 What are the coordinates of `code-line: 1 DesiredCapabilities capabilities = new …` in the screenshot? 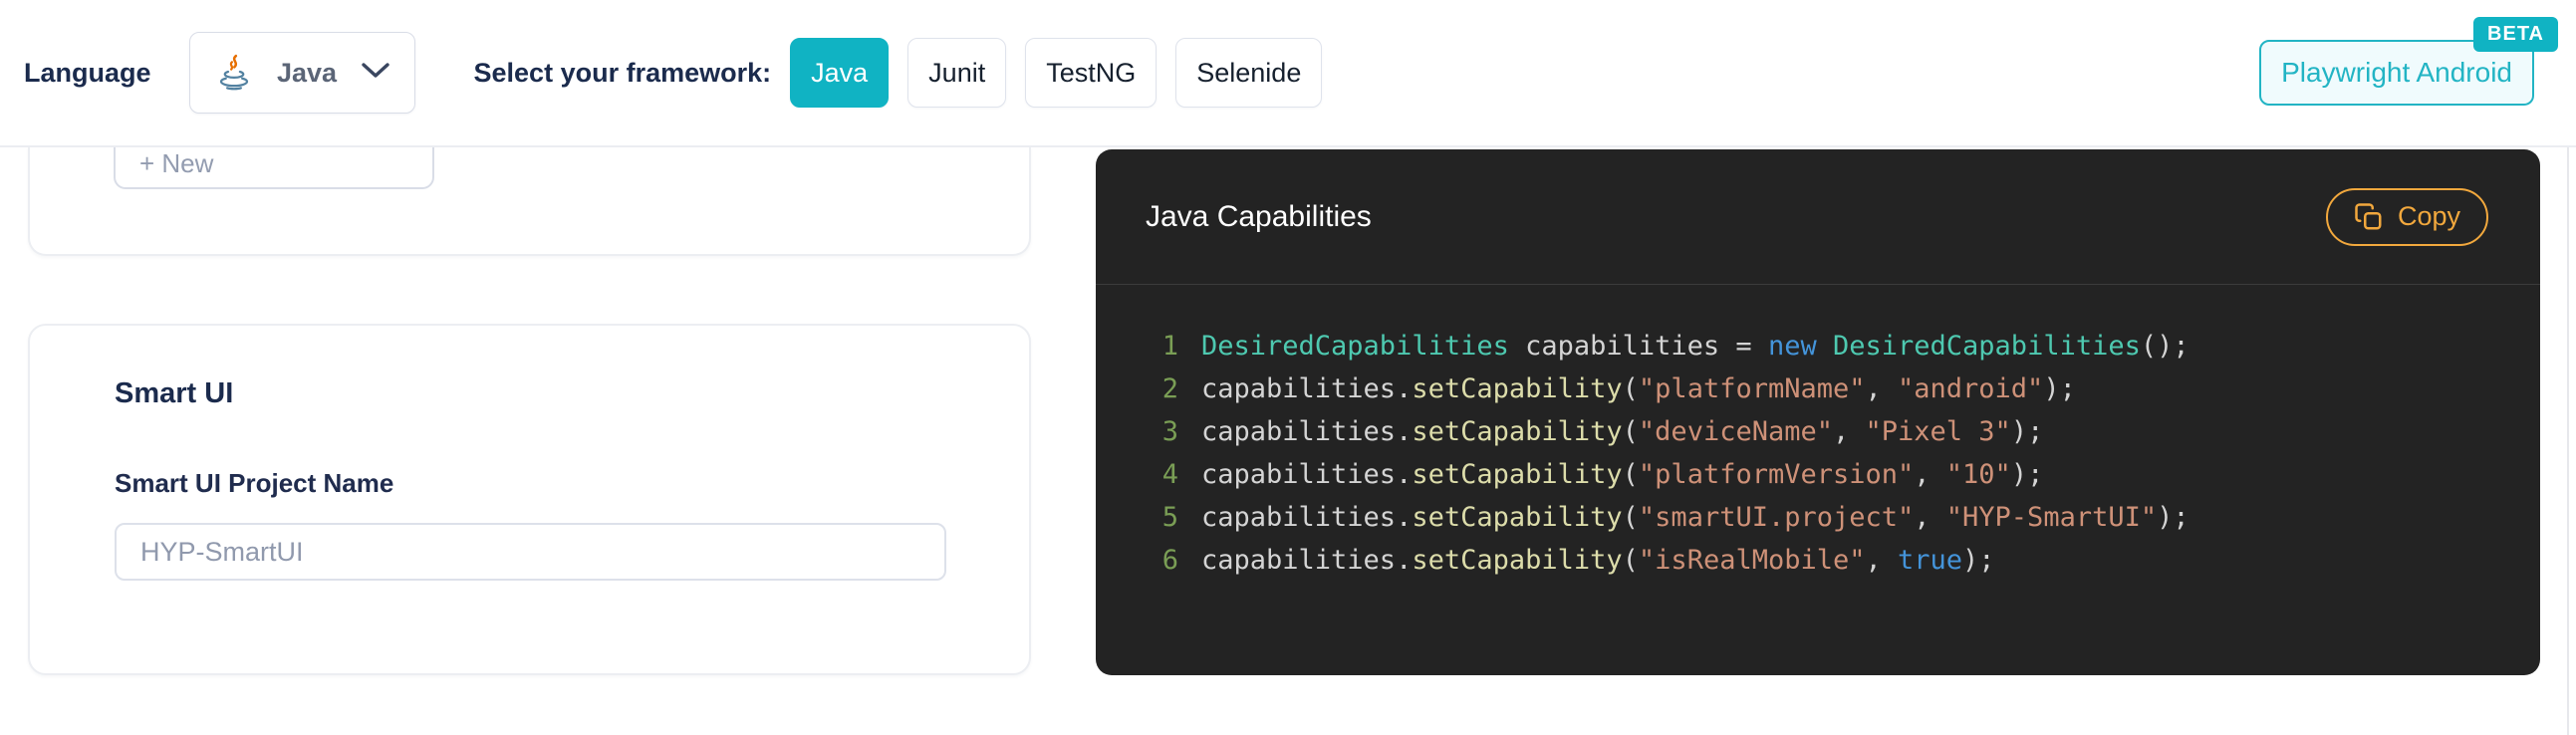 It's located at (1818, 346).